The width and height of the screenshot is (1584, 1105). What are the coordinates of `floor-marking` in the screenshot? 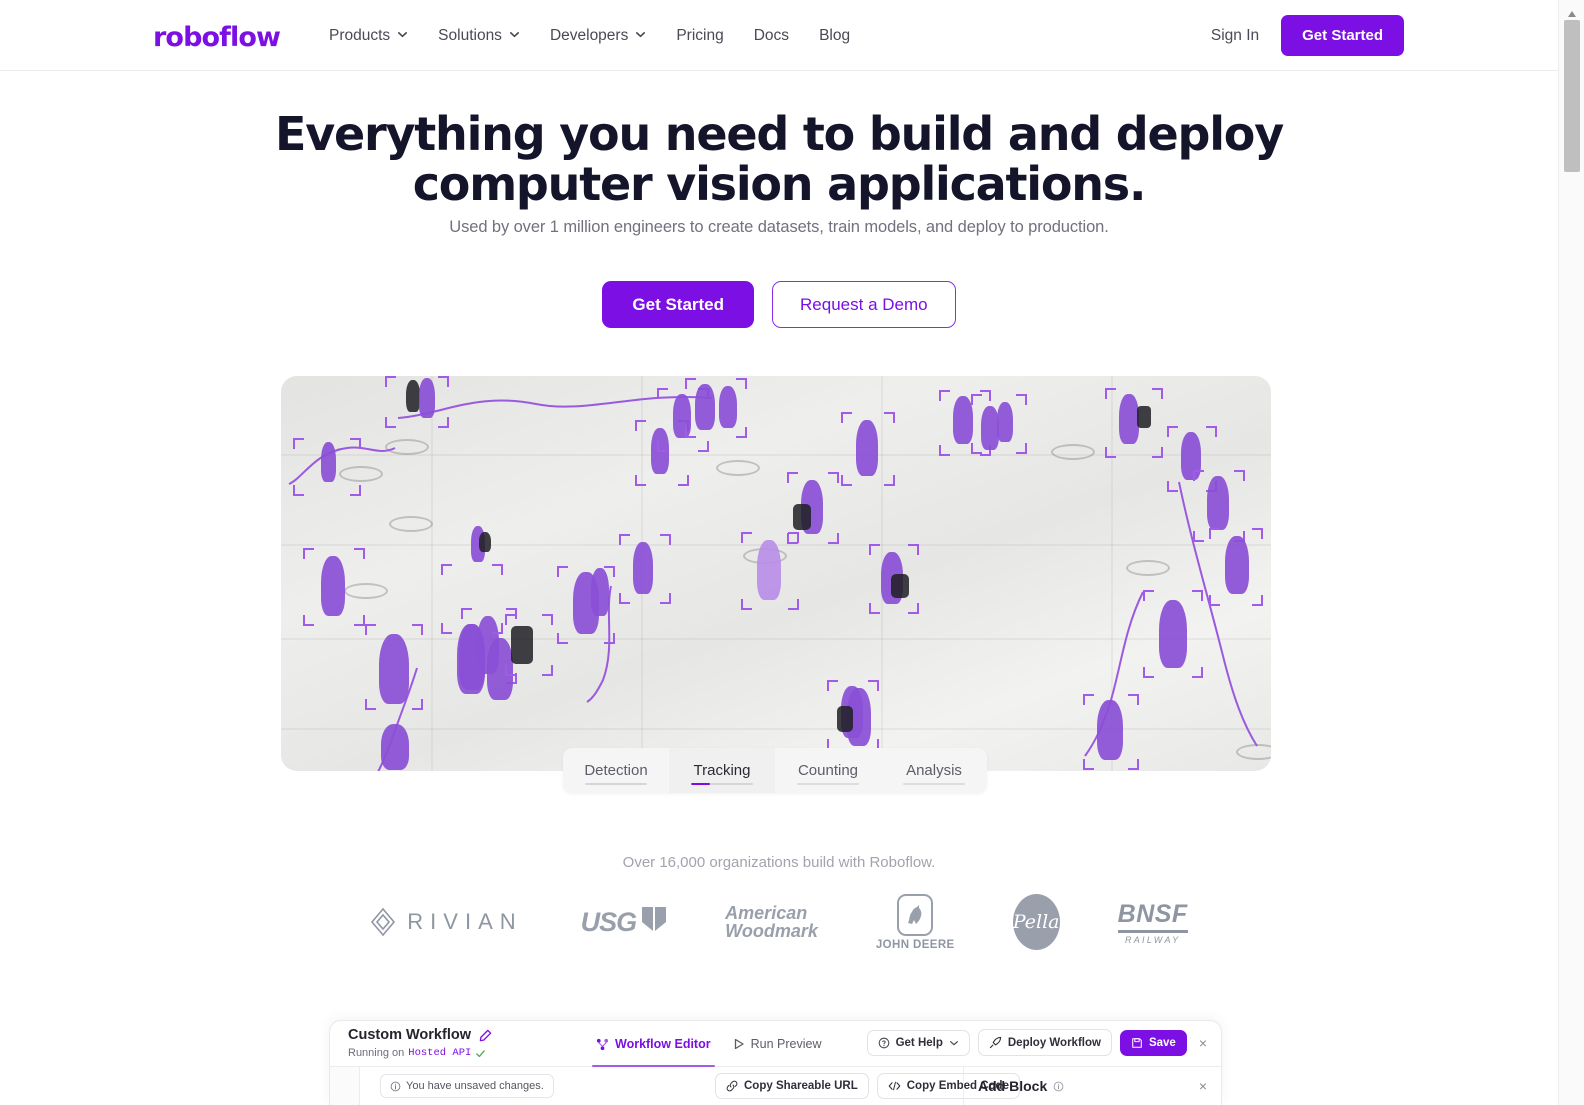 It's located at (1073, 452).